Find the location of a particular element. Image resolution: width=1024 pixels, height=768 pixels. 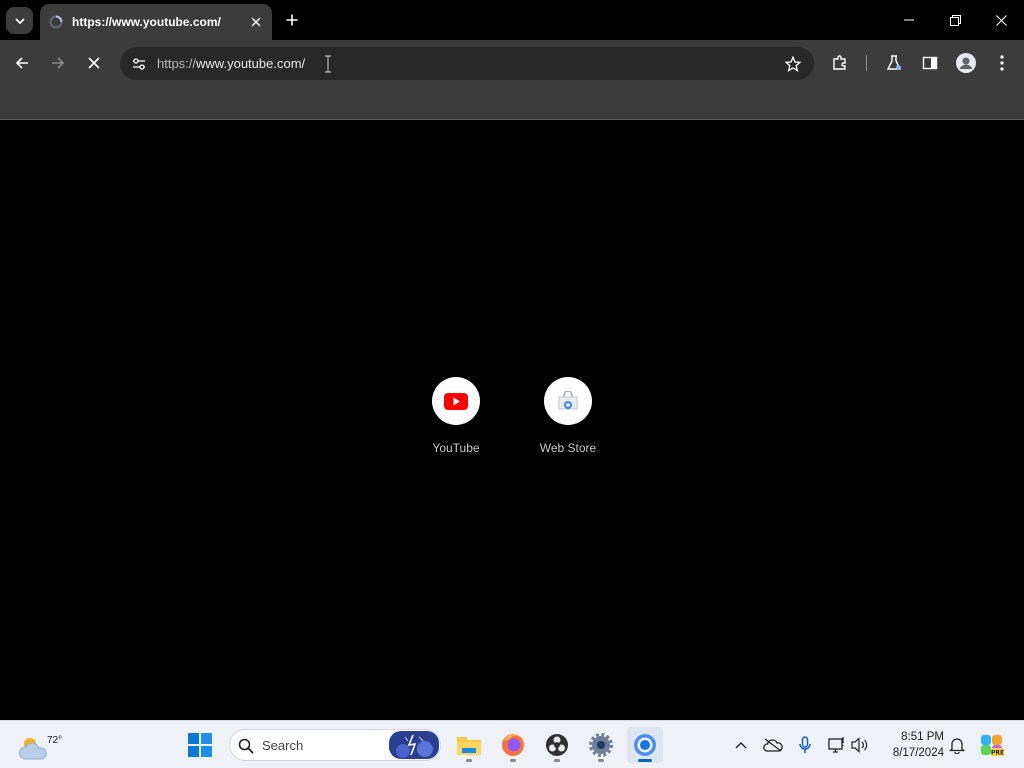

notifications-button is located at coordinates (957, 745).